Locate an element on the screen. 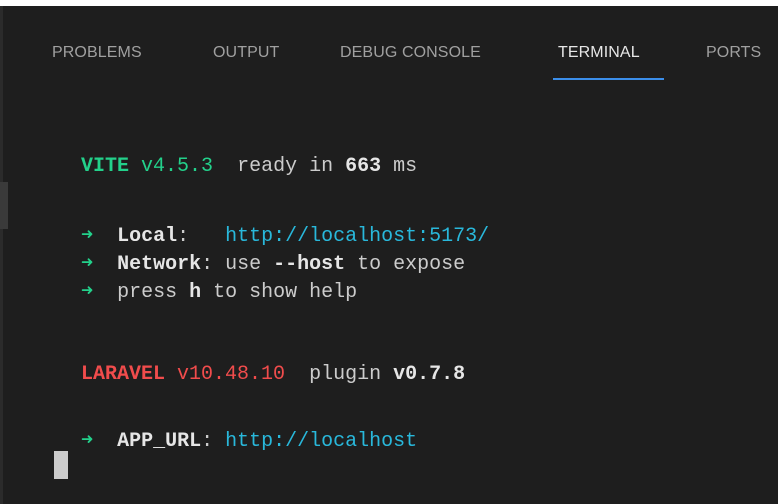  local-colon: : is located at coordinates (183, 236).